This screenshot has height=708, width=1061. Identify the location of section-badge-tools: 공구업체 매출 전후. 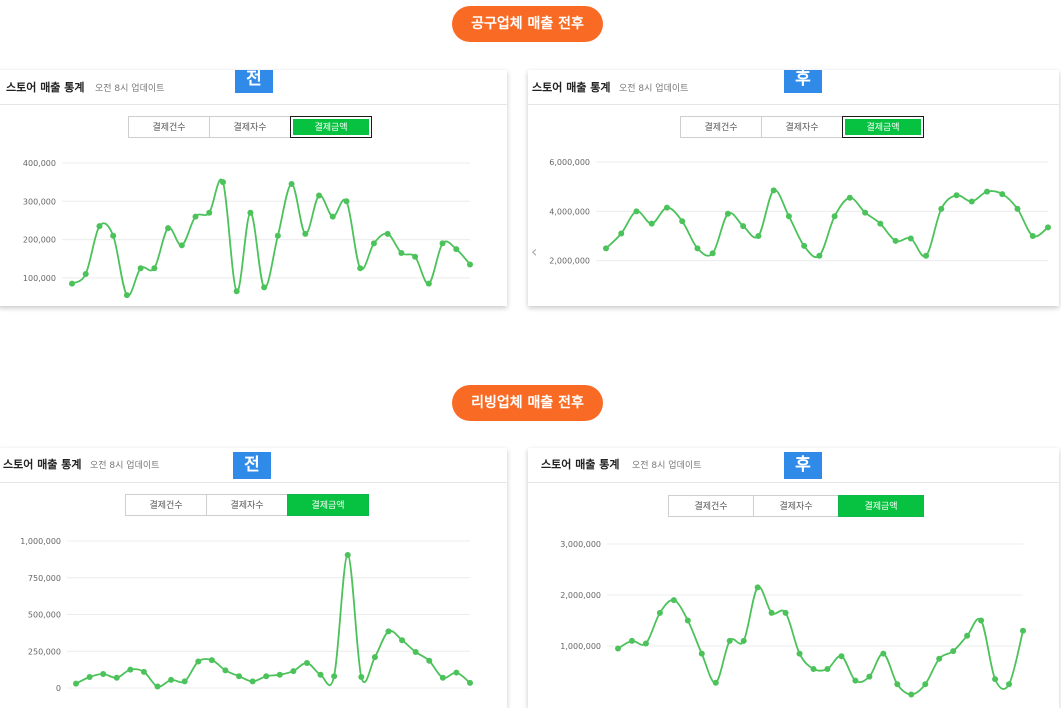
(527, 24).